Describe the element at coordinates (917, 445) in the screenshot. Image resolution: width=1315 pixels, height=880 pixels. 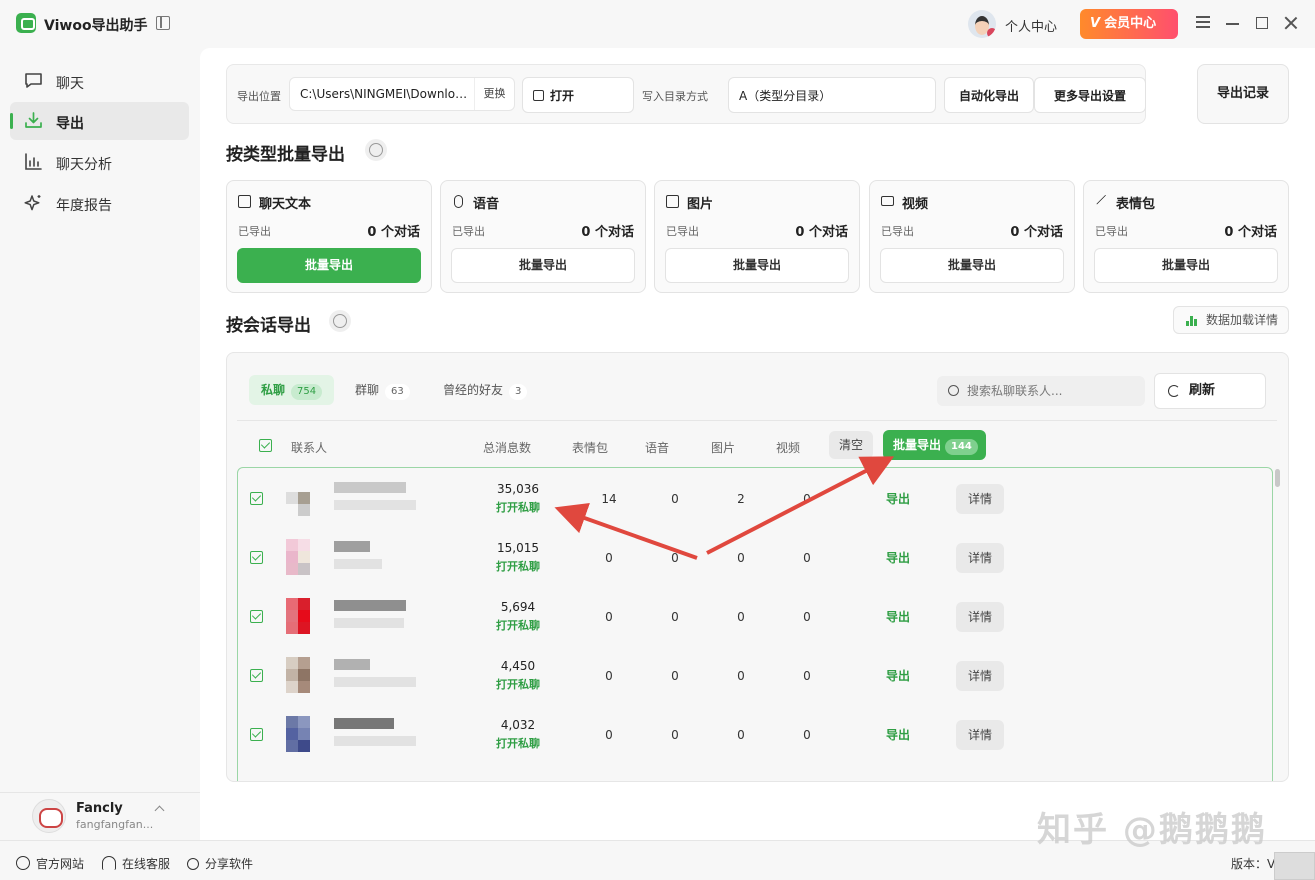
I see `bulk-export-label: 批量导出` at that location.